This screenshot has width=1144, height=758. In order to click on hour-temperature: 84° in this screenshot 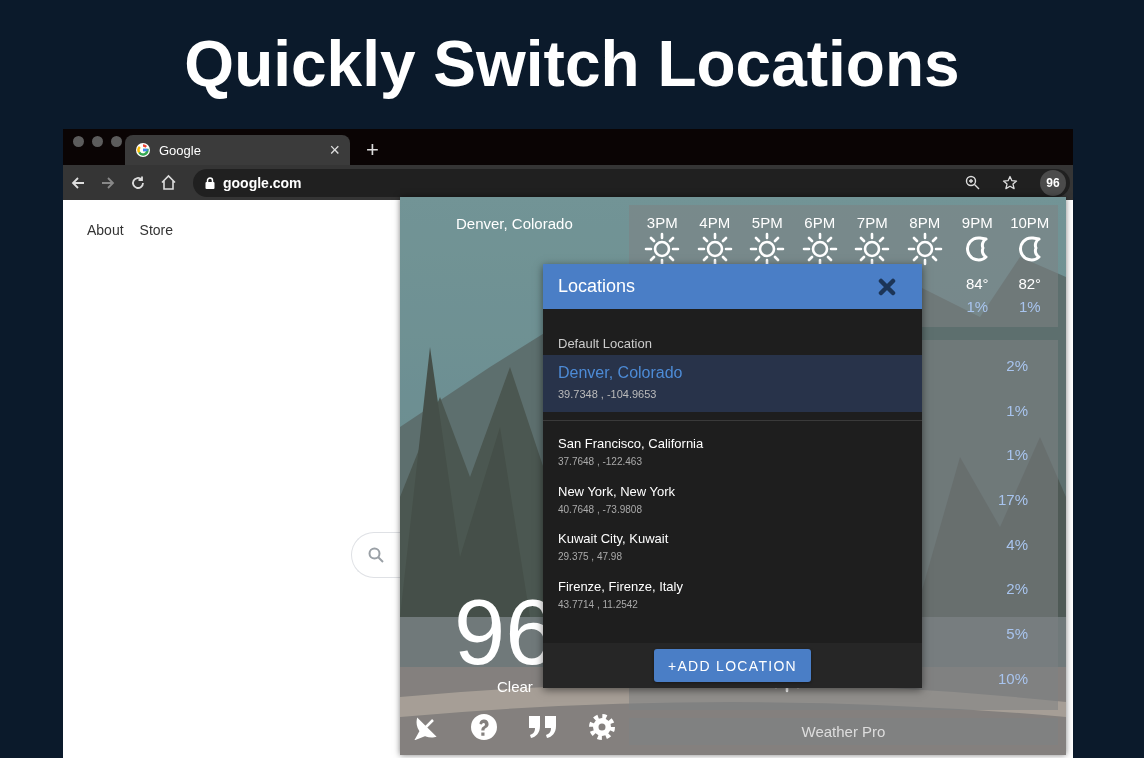, I will do `click(977, 283)`.